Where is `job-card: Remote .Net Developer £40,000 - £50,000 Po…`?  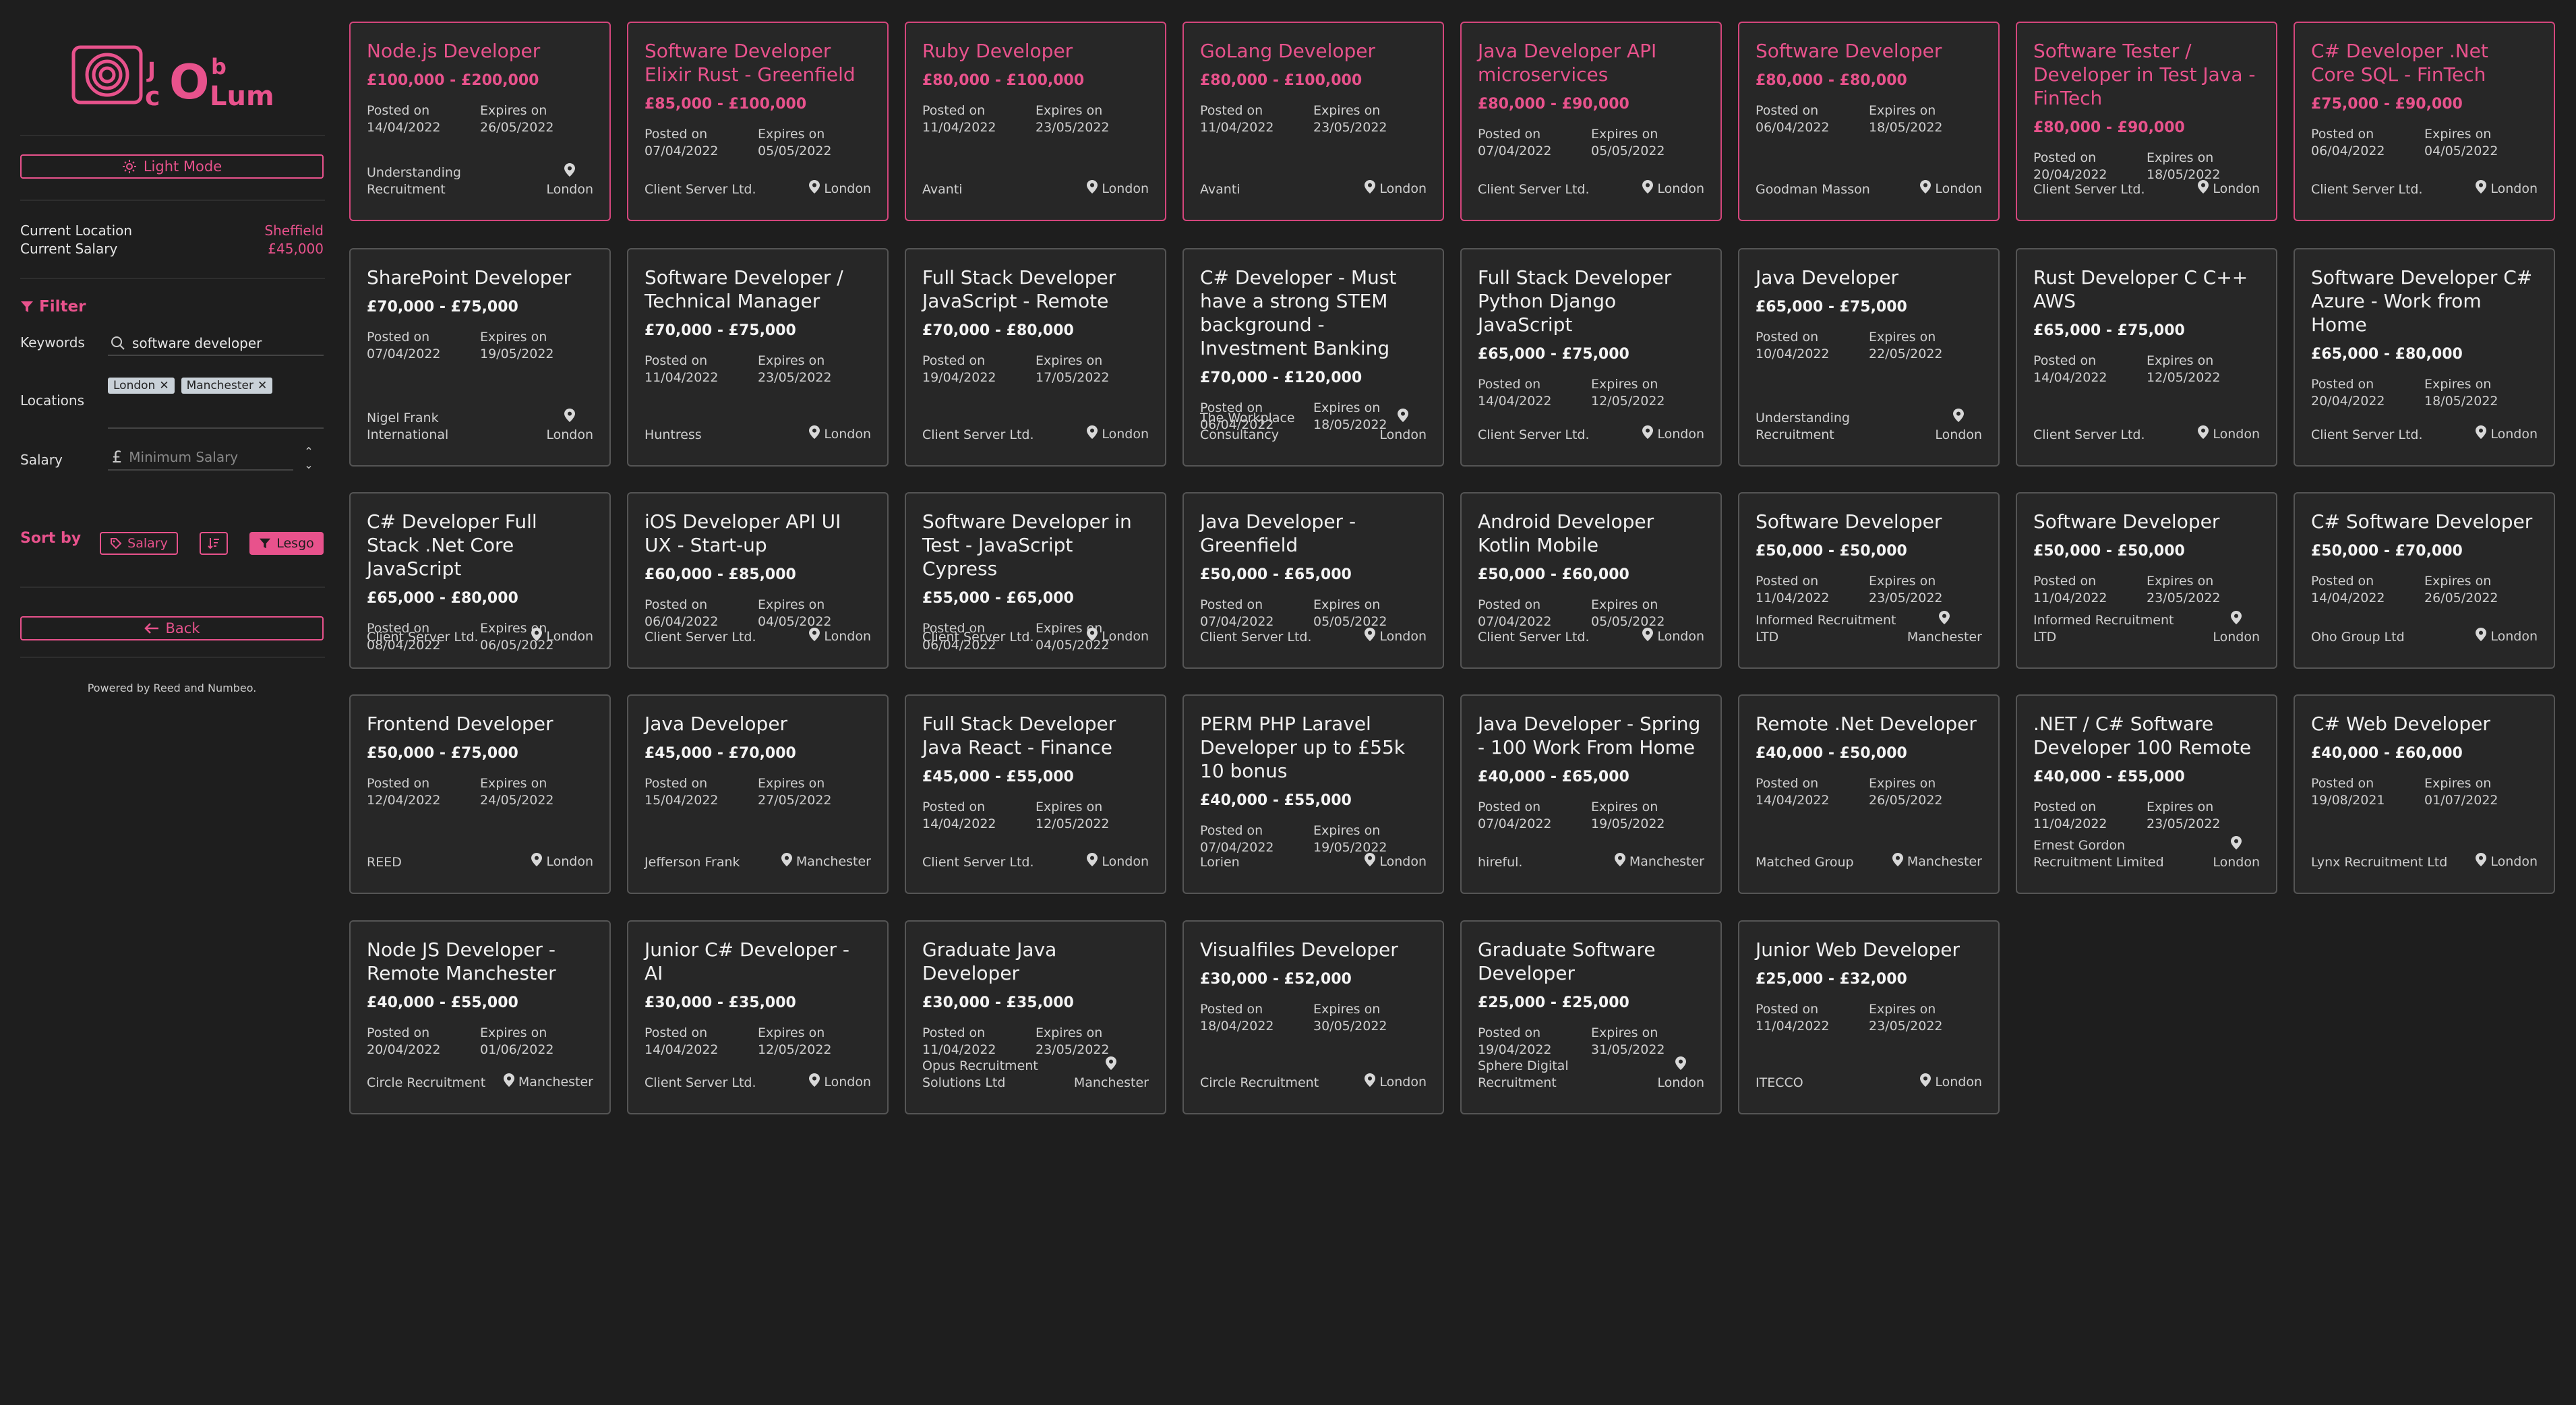
job-card: Remote .Net Developer £40,000 - £50,000 Po… is located at coordinates (1869, 794).